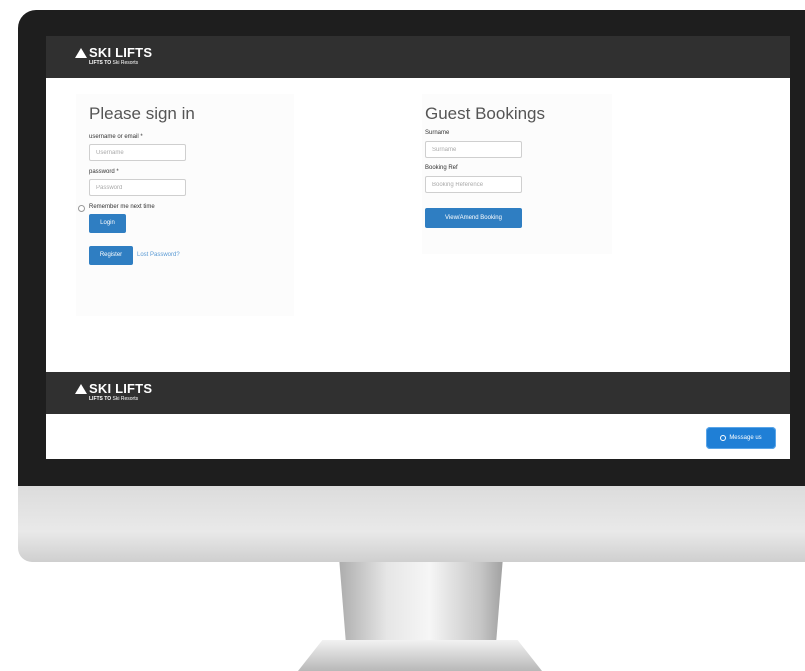  Describe the element at coordinates (441, 168) in the screenshot. I see `booking-ref-label: Booking Ref` at that location.